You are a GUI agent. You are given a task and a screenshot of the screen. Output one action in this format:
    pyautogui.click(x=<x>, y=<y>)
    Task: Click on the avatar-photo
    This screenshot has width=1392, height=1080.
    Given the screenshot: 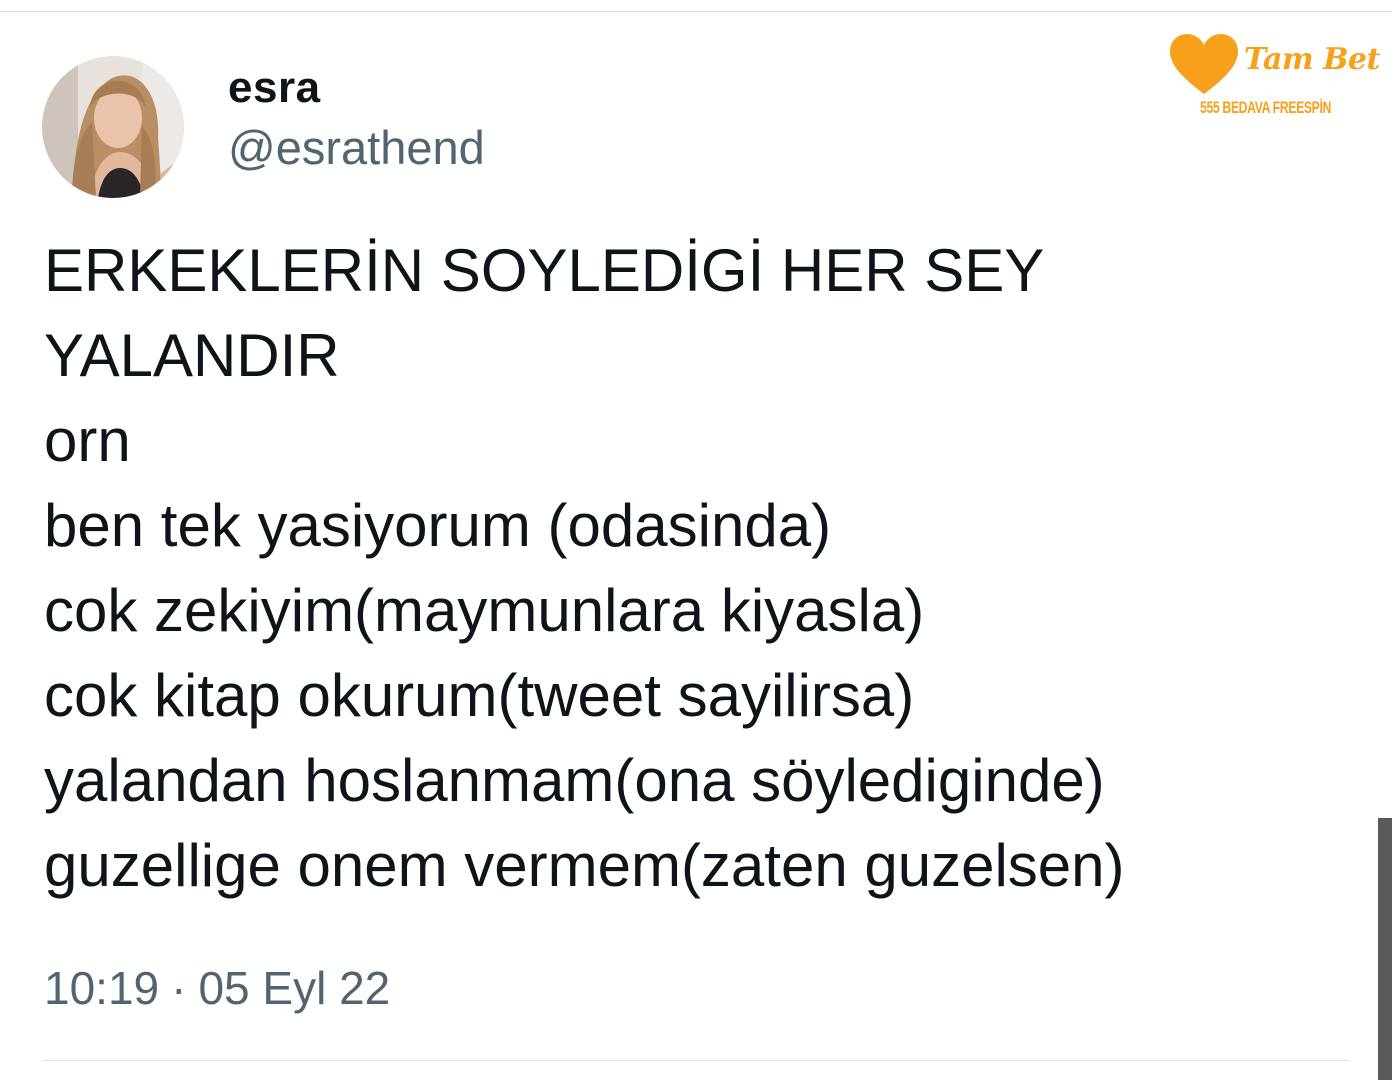 What is the action you would take?
    pyautogui.click(x=113, y=127)
    